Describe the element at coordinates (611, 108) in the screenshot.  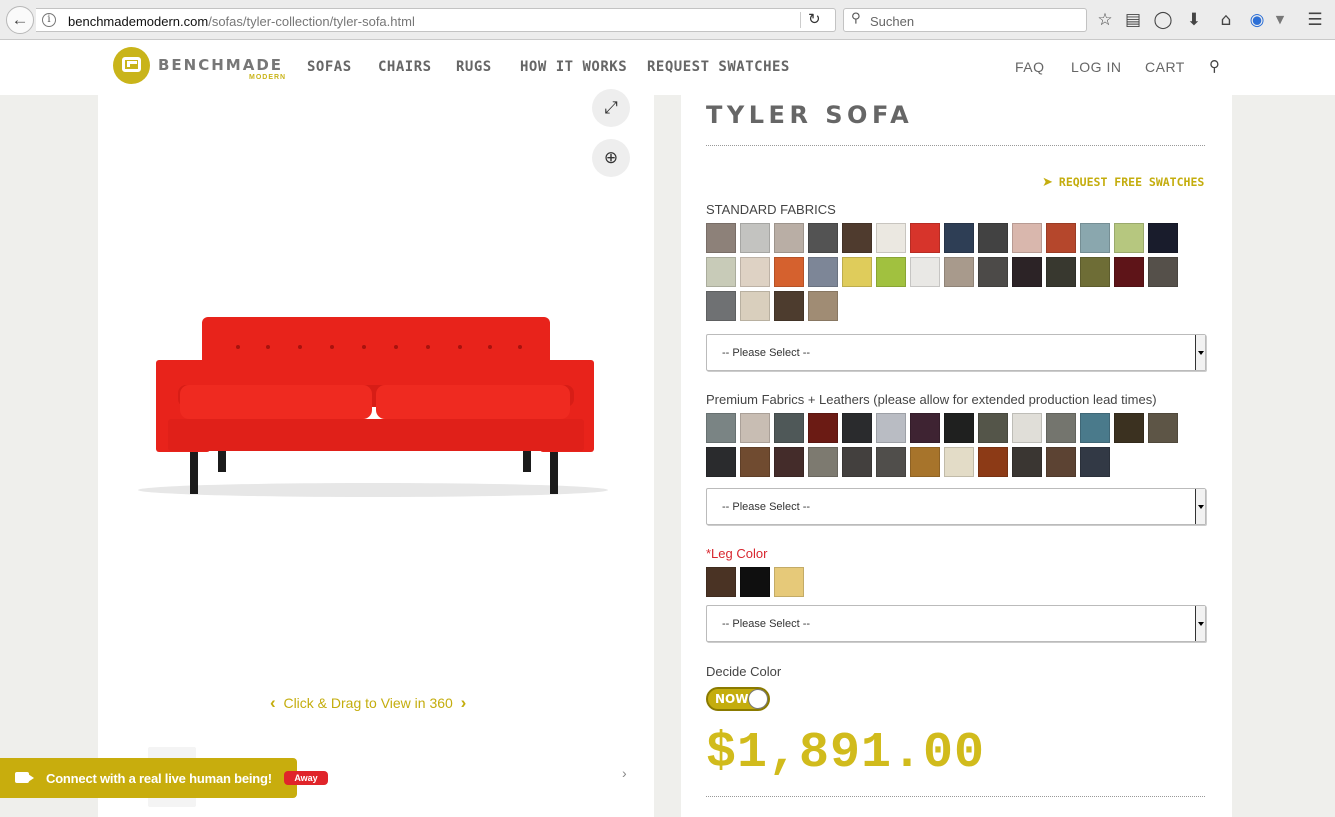
I see `expand-icon: ⤢` at that location.